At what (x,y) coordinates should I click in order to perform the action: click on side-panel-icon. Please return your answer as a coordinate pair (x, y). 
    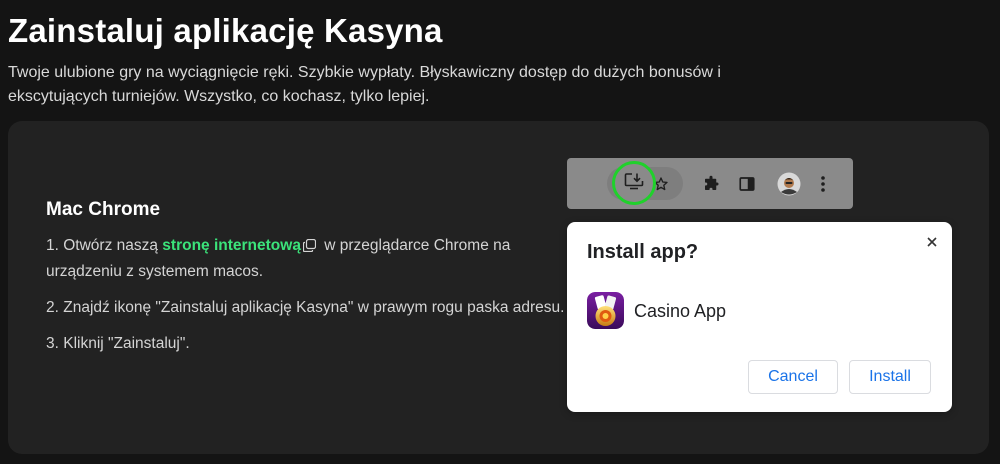
    Looking at the image, I should click on (747, 184).